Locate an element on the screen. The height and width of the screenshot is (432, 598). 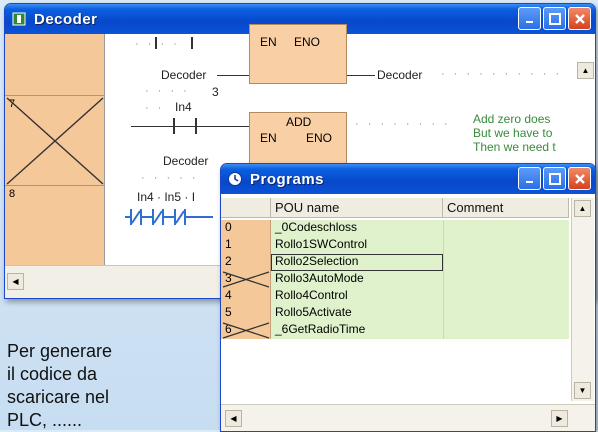
negated-contacts-icon is located at coordinates (169, 217).